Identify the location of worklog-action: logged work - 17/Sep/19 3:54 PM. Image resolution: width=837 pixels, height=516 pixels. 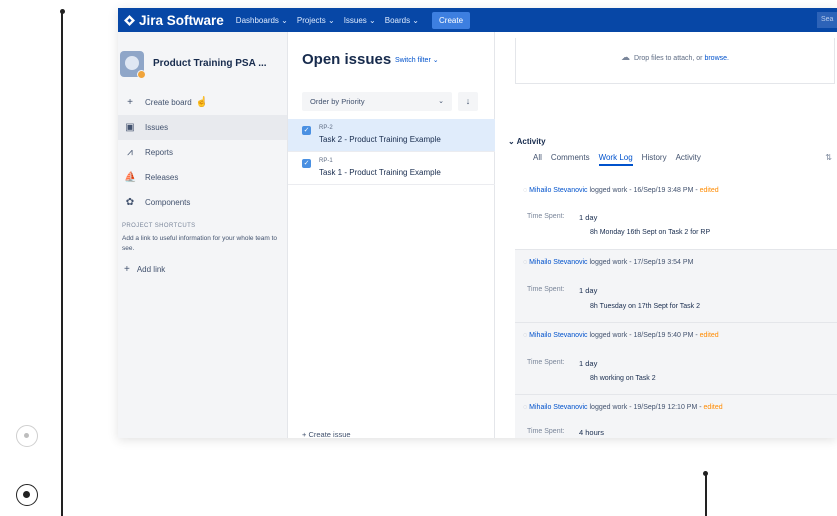
(641, 262).